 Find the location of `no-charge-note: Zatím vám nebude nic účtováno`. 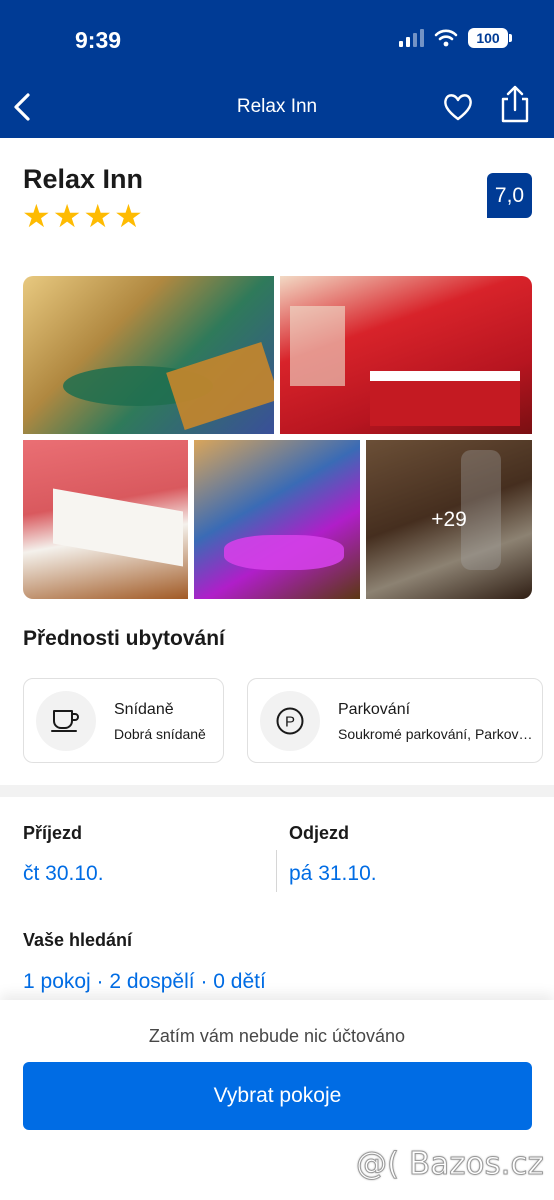

no-charge-note: Zatím vám nebude nic účtováno is located at coordinates (277, 1036).